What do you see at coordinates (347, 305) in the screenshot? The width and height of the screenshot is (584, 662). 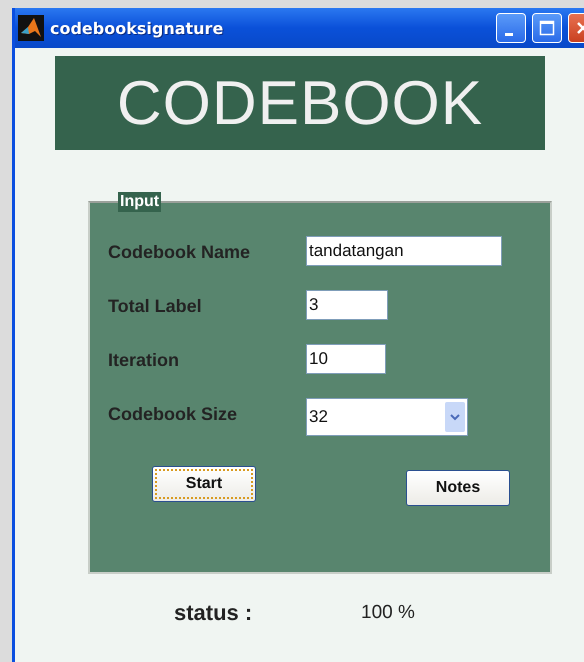 I see `input-field: 3` at bounding box center [347, 305].